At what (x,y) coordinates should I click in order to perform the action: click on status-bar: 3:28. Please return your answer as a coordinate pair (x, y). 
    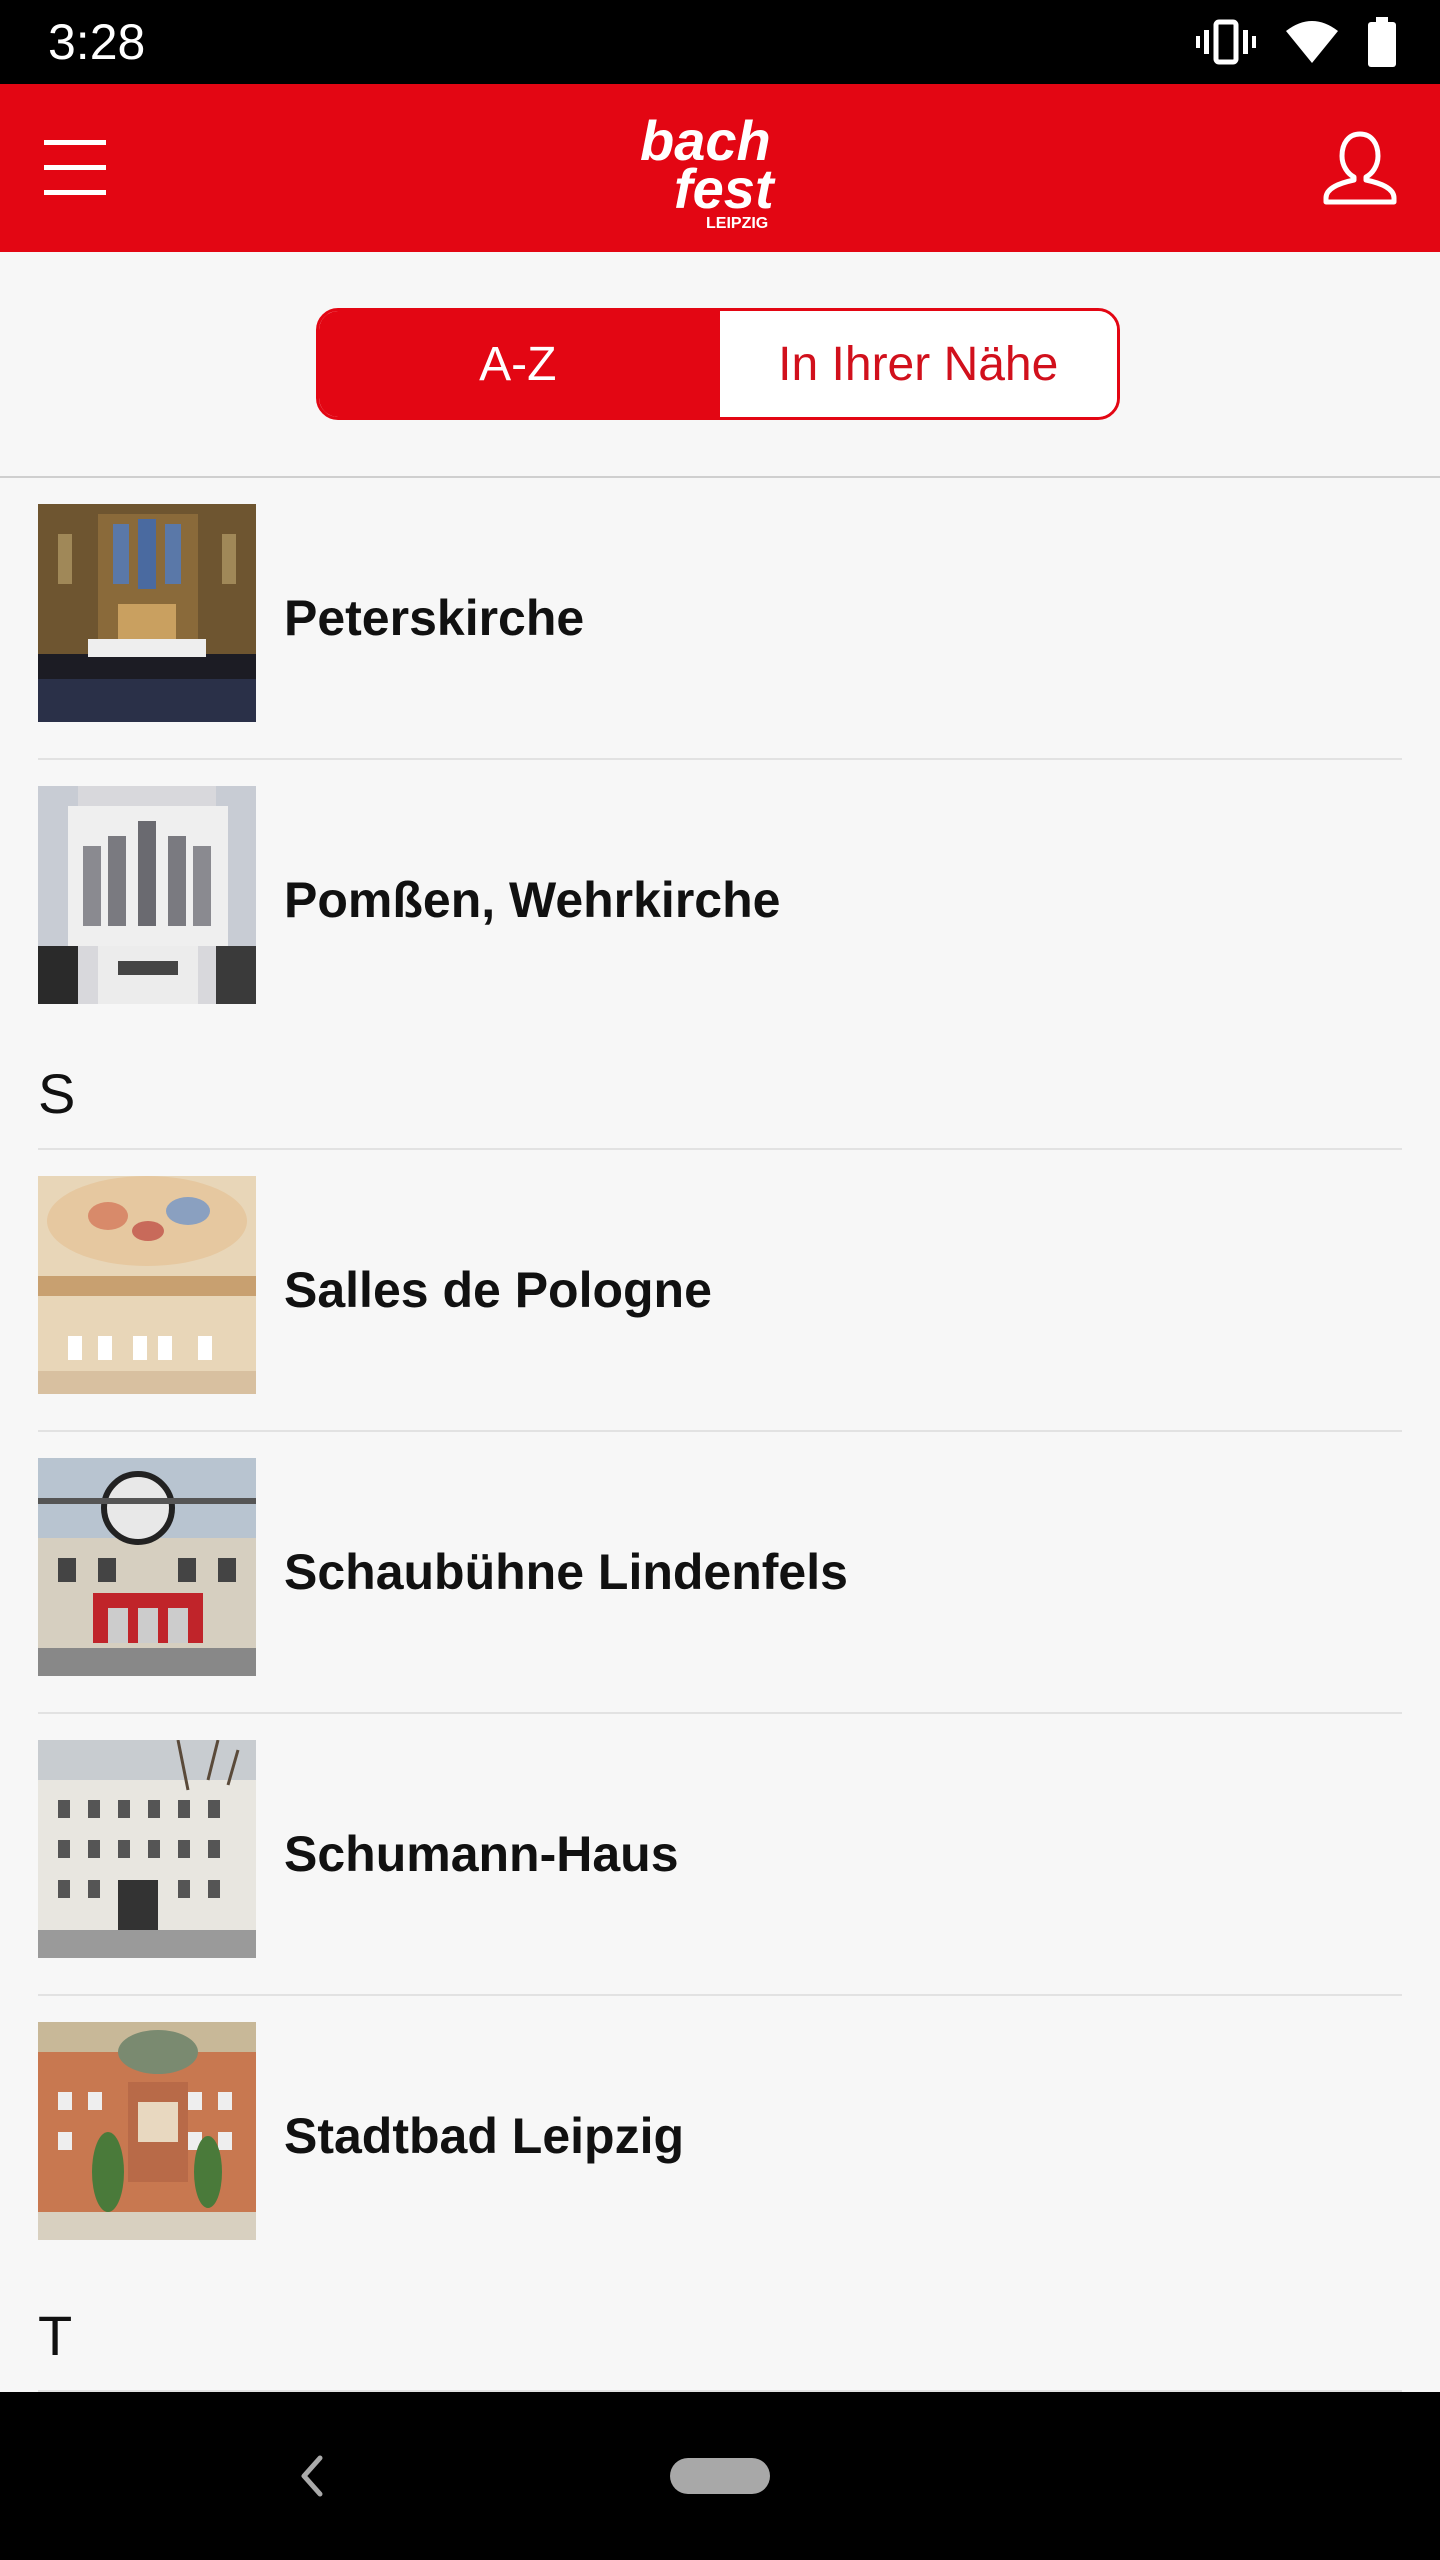
    Looking at the image, I should click on (720, 42).